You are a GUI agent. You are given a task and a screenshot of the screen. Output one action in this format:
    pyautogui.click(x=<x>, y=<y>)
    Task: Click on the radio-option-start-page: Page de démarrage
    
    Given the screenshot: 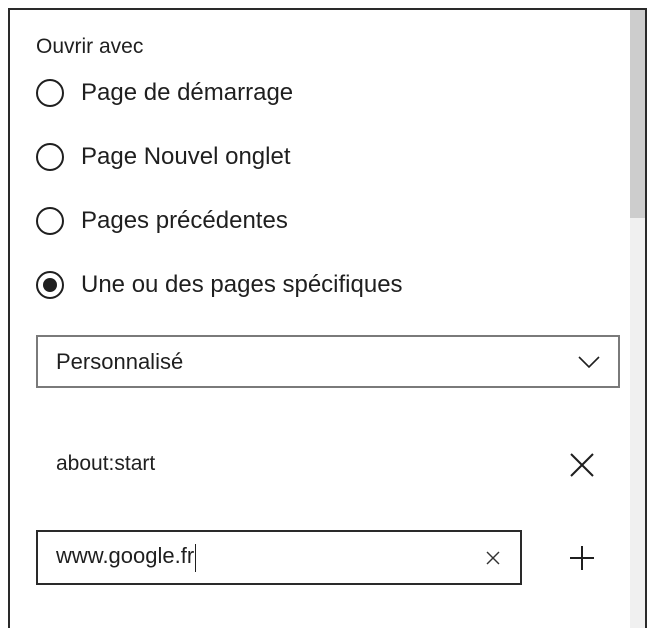 What is the action you would take?
    pyautogui.click(x=164, y=93)
    